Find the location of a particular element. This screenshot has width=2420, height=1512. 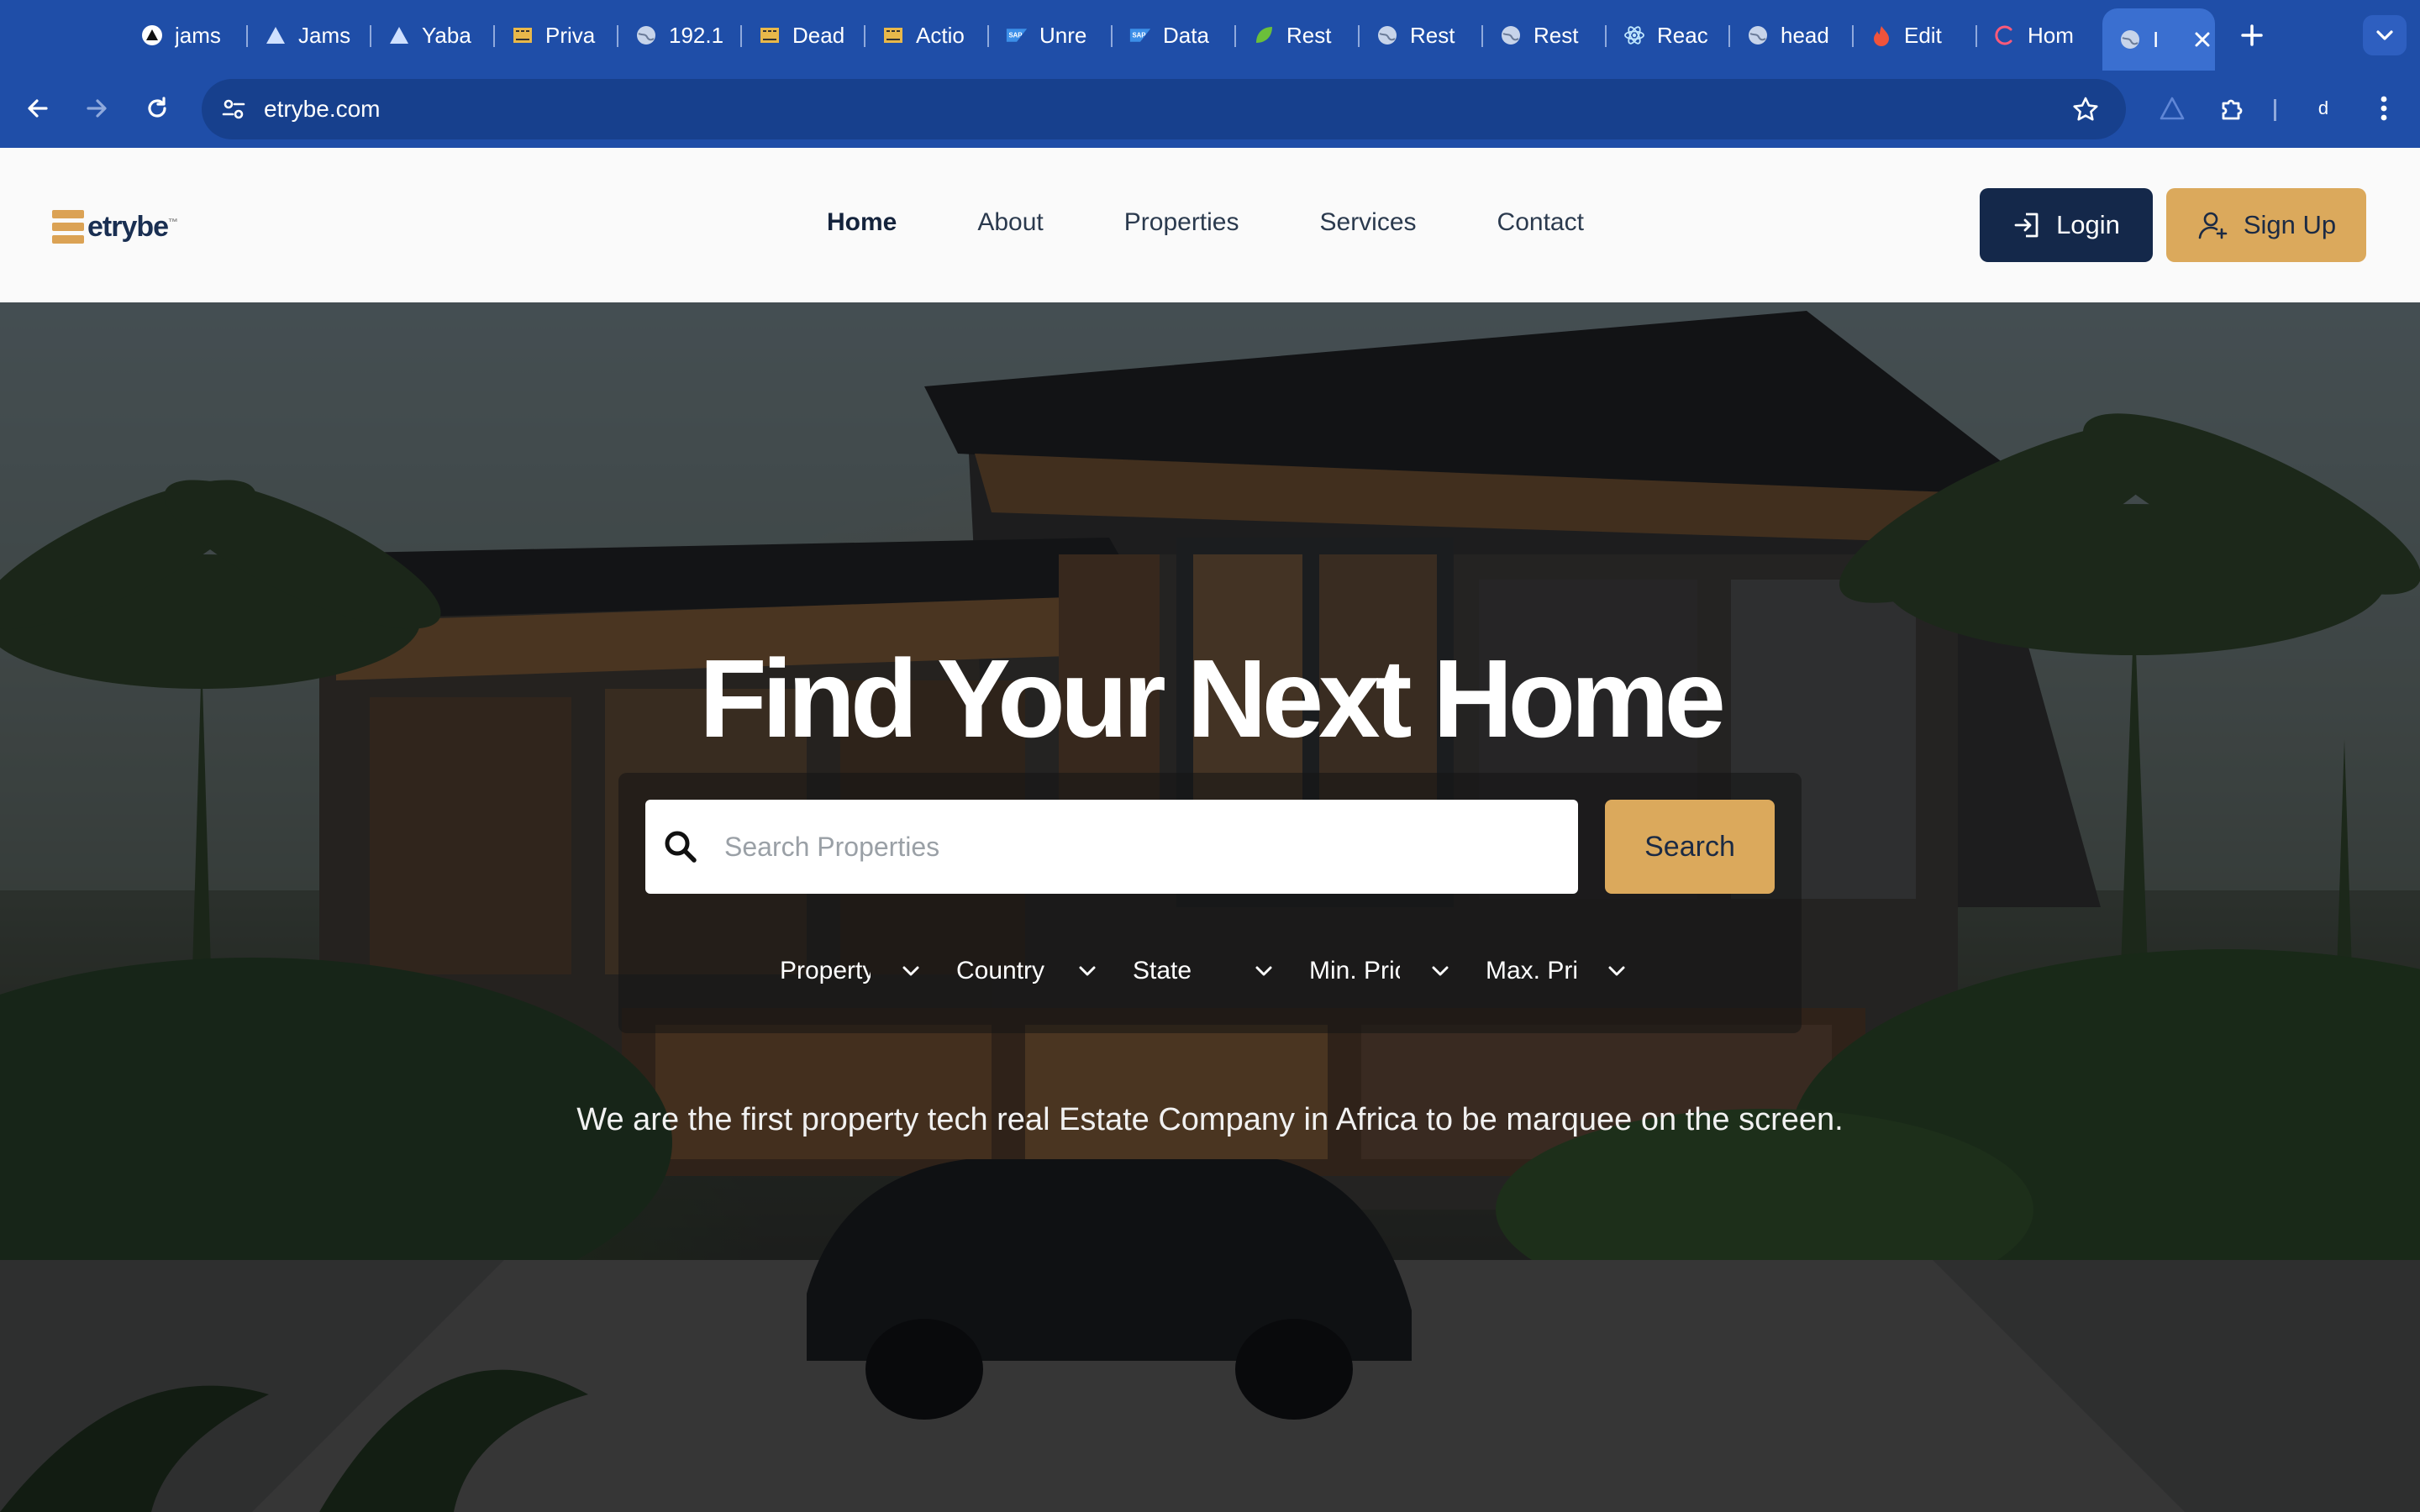

tab-title: Actio is located at coordinates (940, 35).